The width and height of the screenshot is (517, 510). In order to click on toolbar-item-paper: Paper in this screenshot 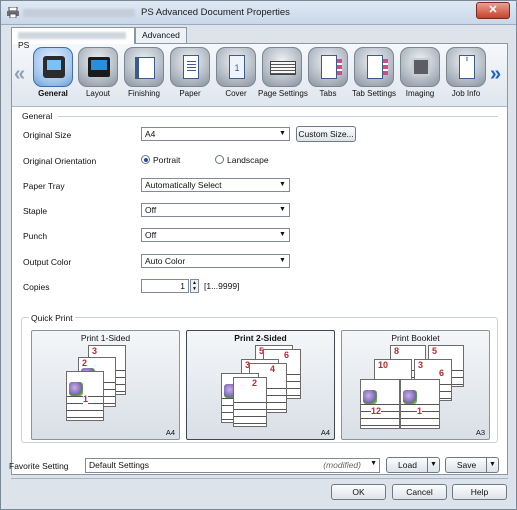, I will do `click(190, 76)`.